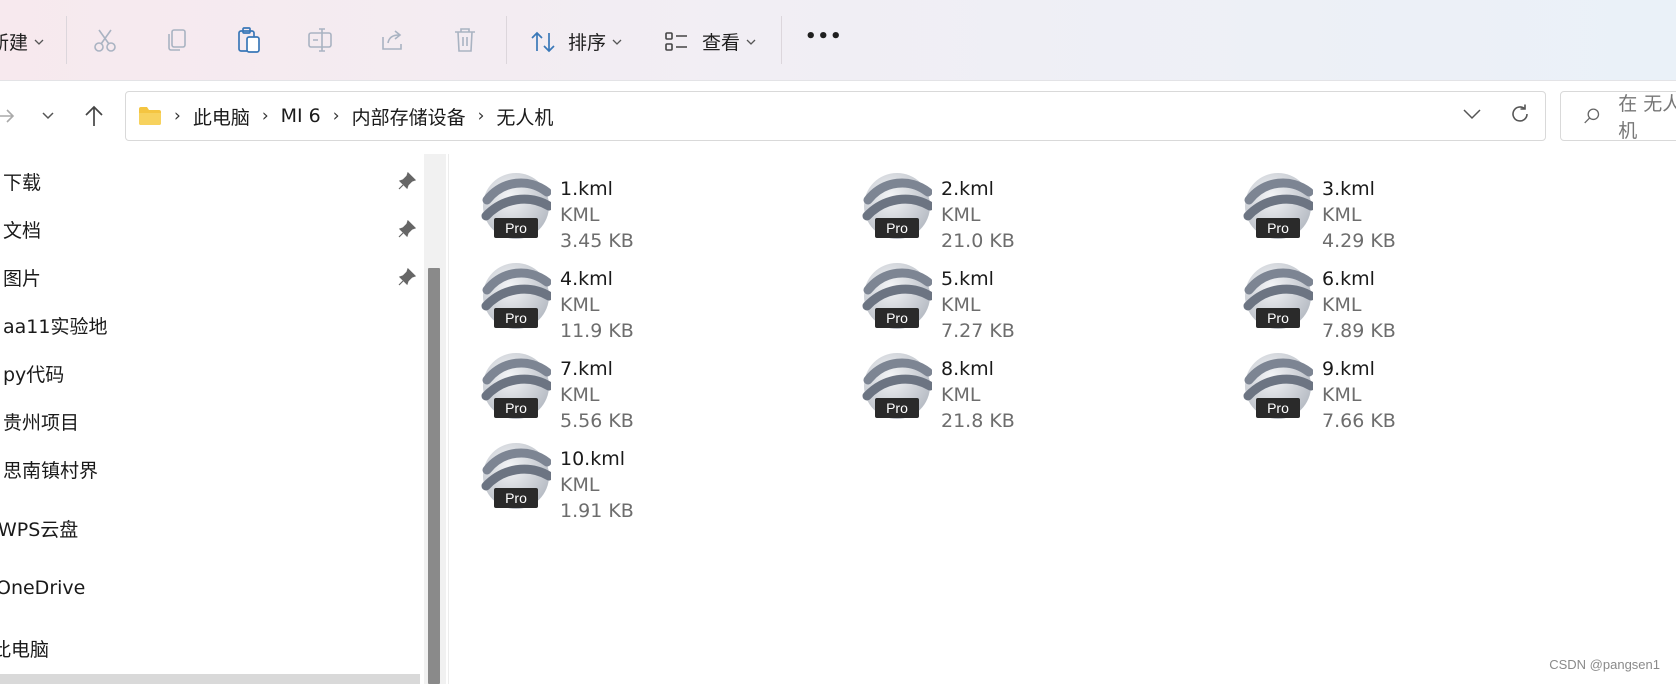 The width and height of the screenshot is (1676, 684). Describe the element at coordinates (586, 279) in the screenshot. I see `file-name: 4.kml` at that location.